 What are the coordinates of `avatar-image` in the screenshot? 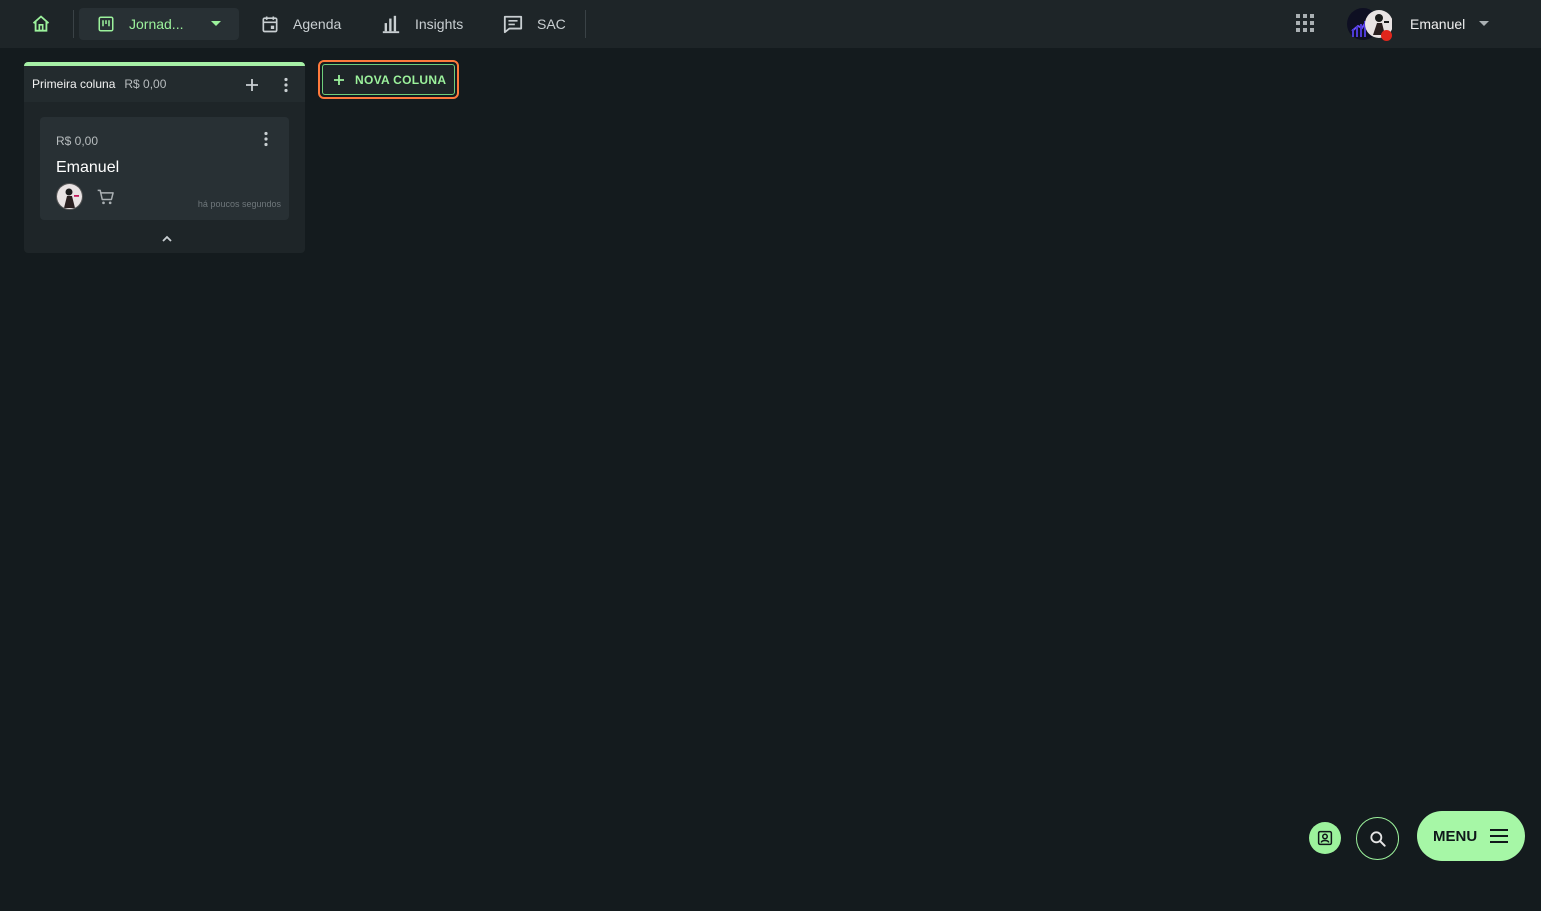 It's located at (69, 196).